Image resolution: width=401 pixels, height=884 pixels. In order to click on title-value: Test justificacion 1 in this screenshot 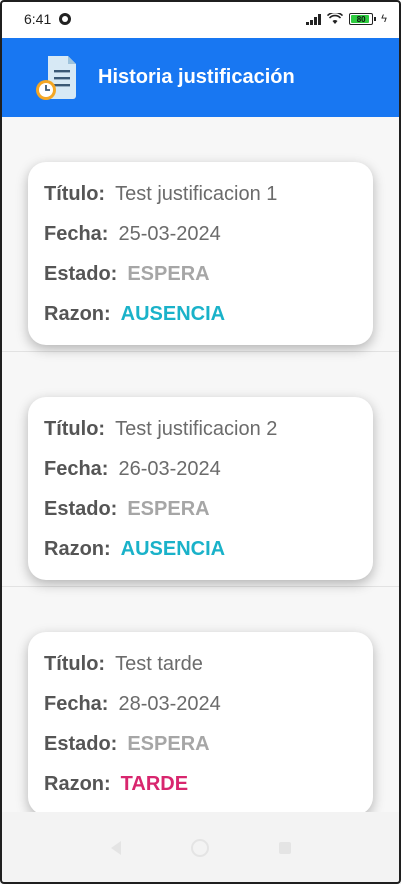, I will do `click(196, 194)`.